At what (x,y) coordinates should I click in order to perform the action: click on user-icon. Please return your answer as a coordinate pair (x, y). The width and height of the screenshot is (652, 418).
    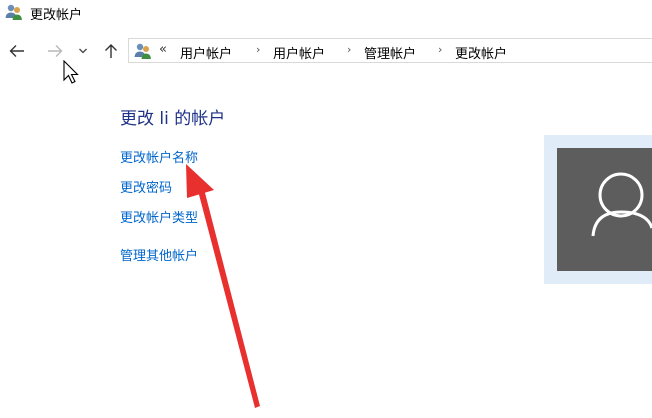
    Looking at the image, I should click on (621, 204).